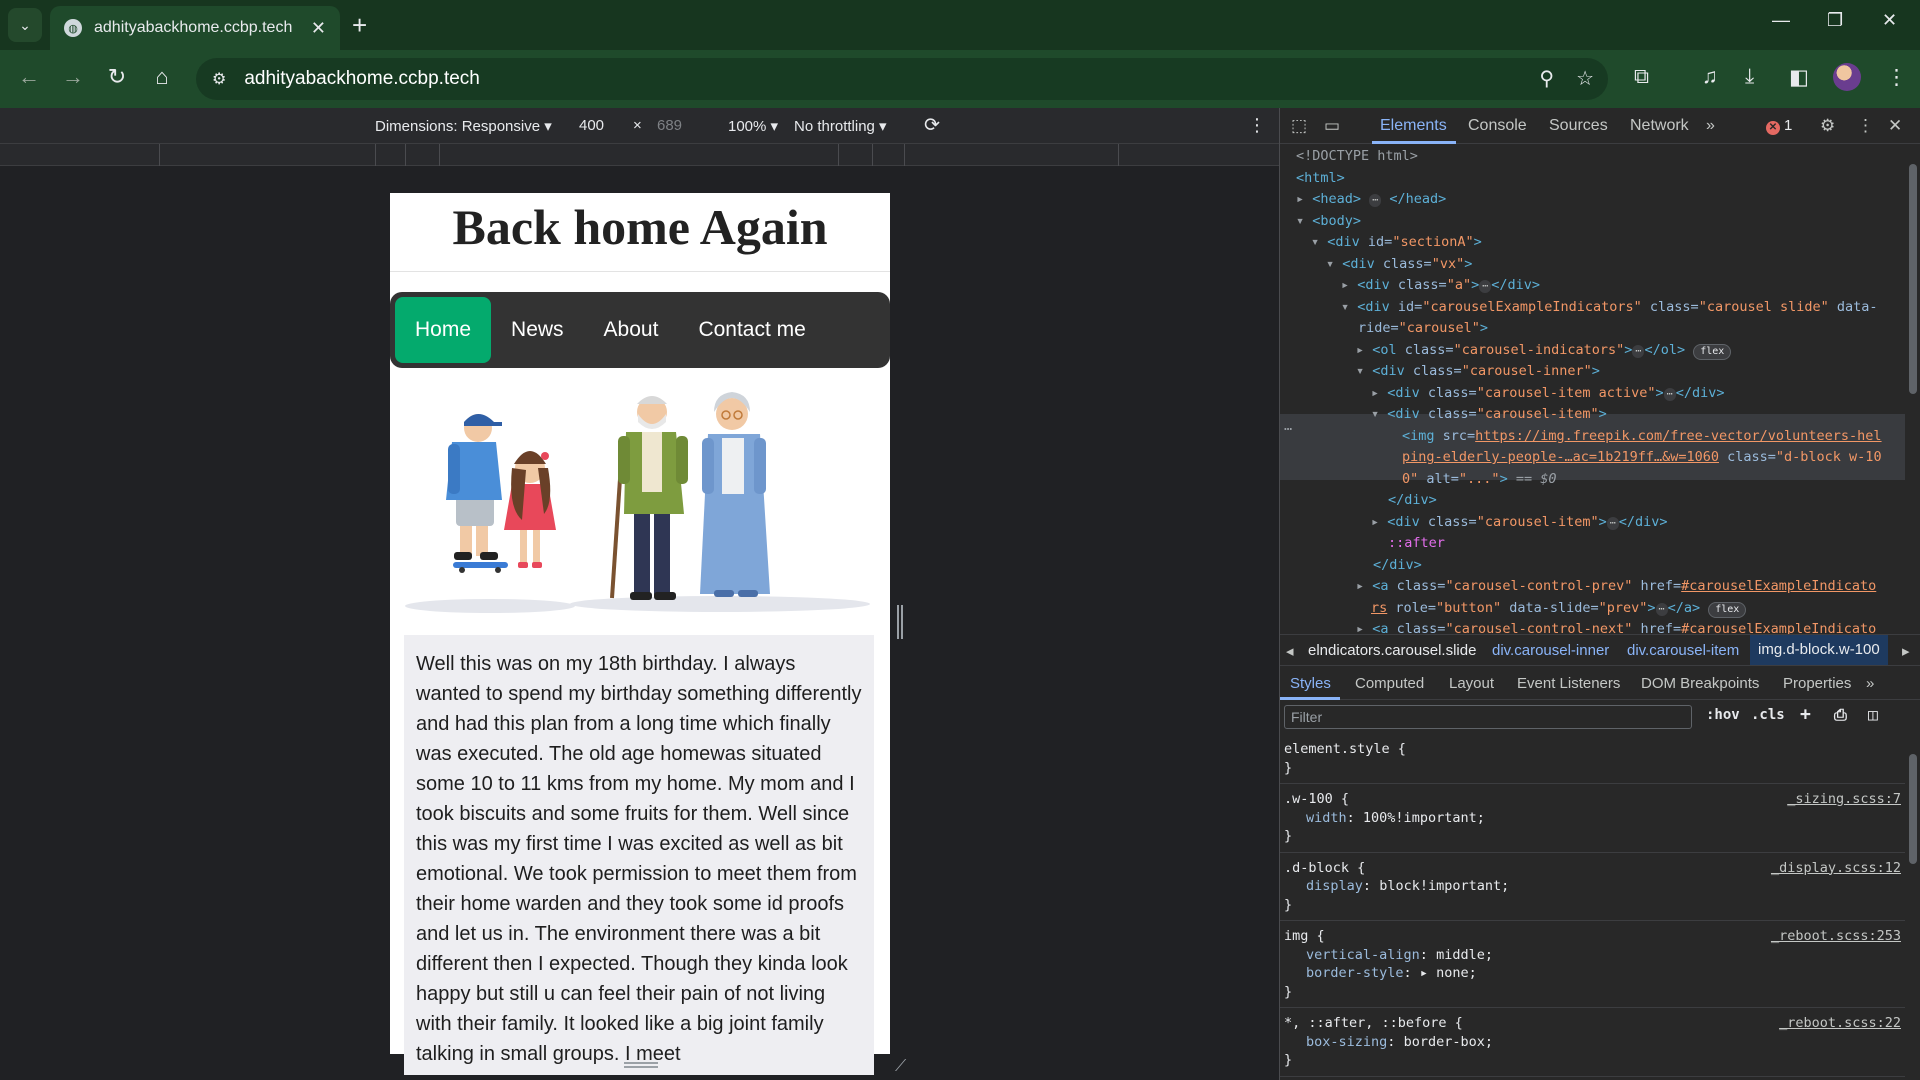 Image resolution: width=1920 pixels, height=1080 pixels. Describe the element at coordinates (1781, 20) in the screenshot. I see `minimize-icon: —` at that location.